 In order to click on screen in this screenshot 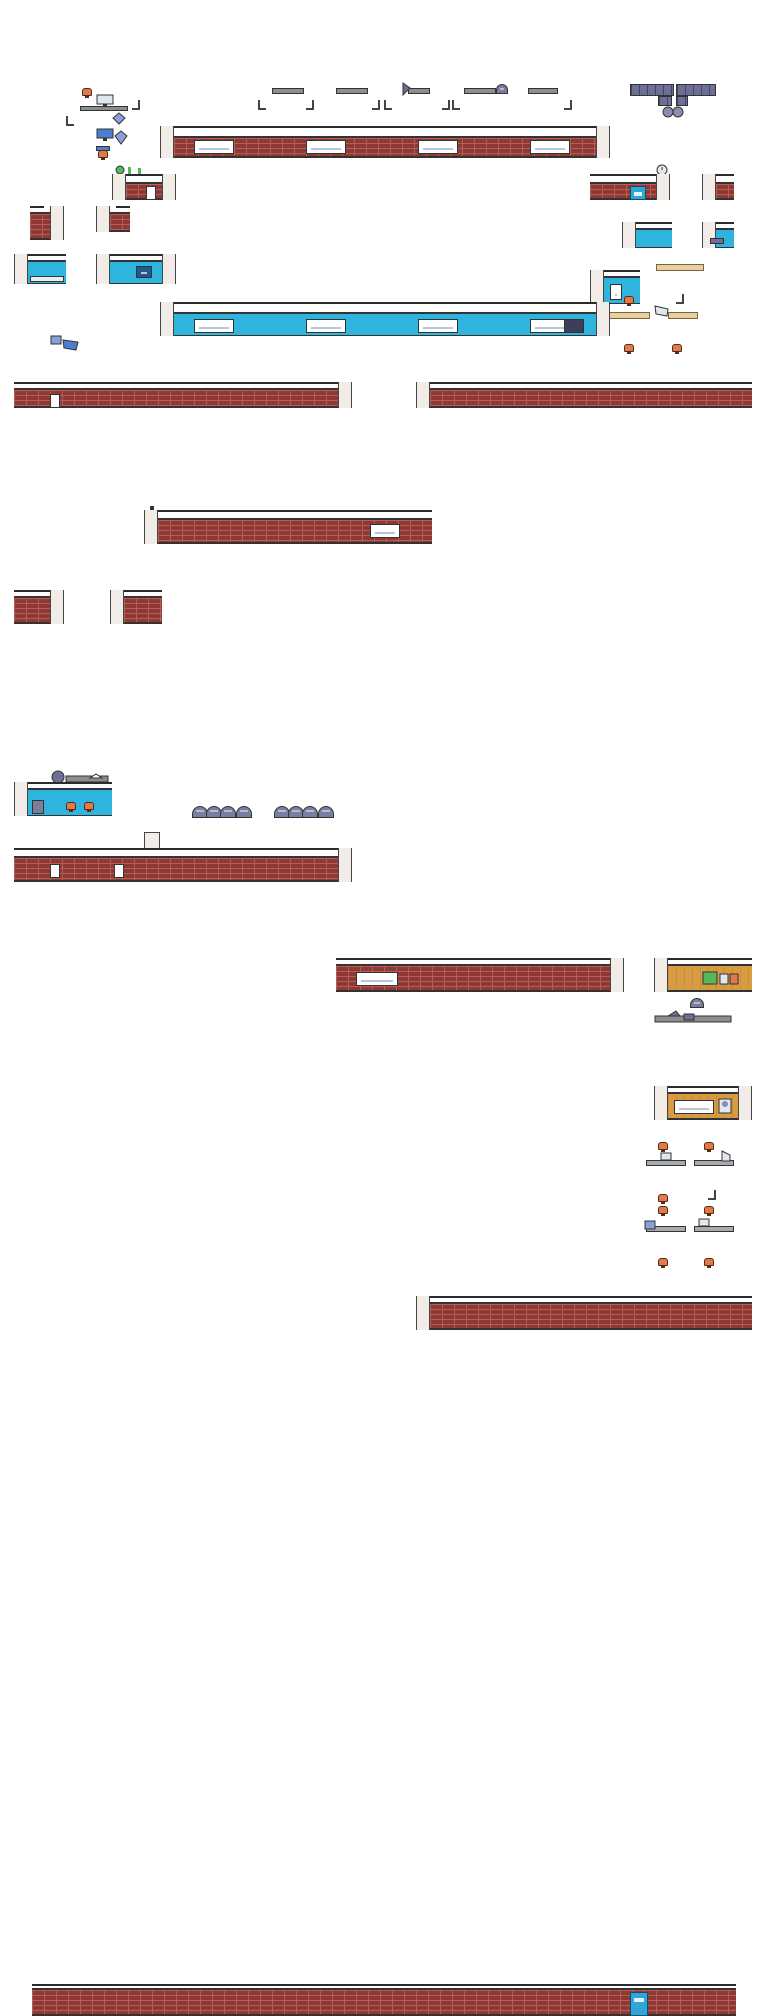, I will do `click(144, 272)`.